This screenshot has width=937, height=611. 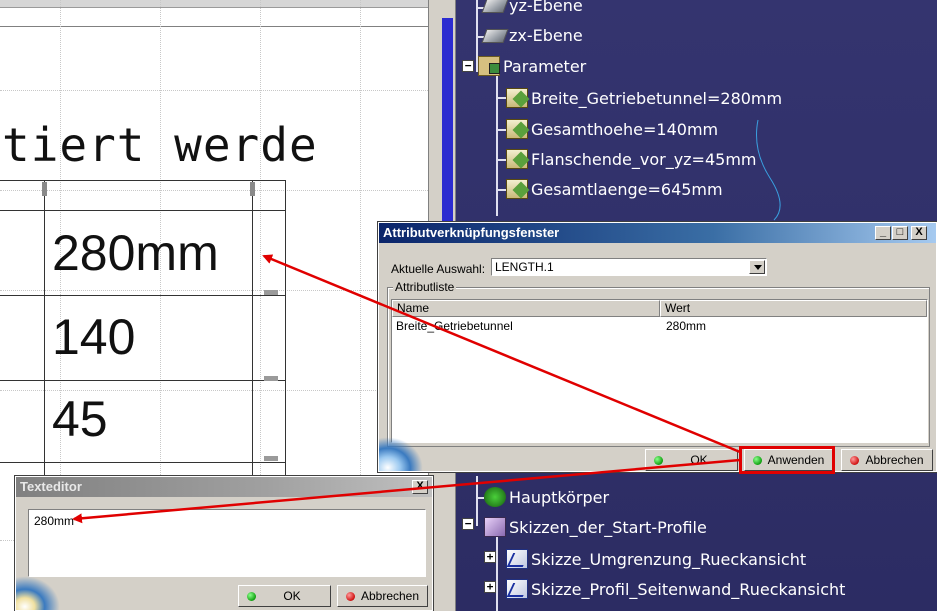 What do you see at coordinates (669, 559) in the screenshot?
I see `tree-item-label: Skizze_Umgrenzung_Rueckansicht` at bounding box center [669, 559].